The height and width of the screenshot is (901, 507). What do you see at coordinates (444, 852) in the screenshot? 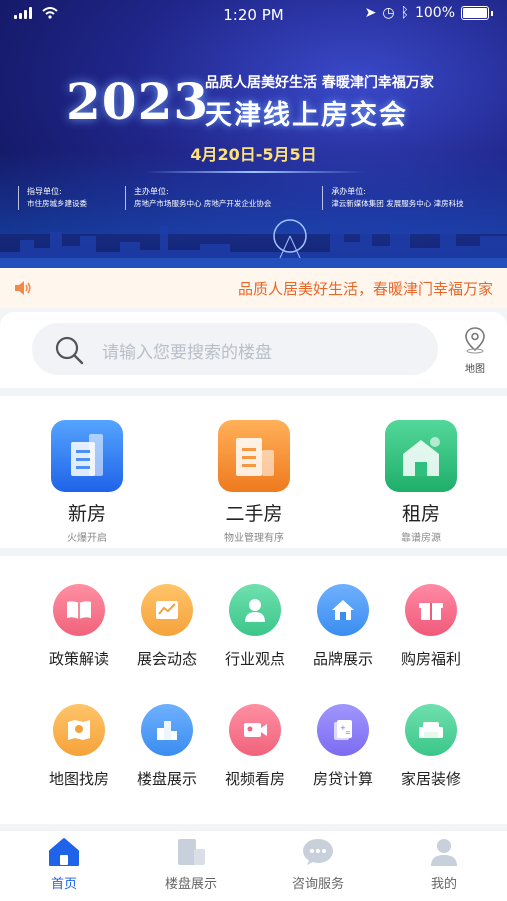
I see `user-icon` at bounding box center [444, 852].